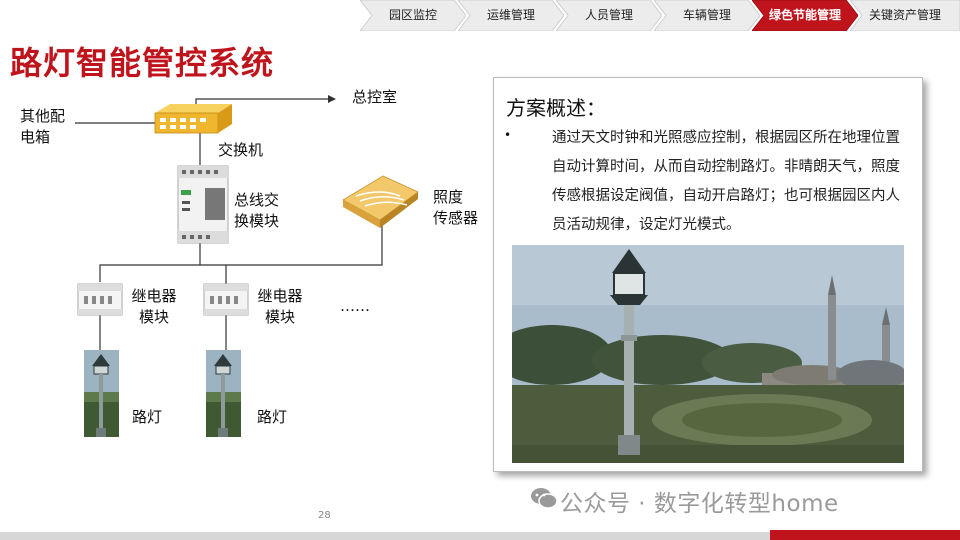 This screenshot has height=540, width=960. Describe the element at coordinates (43, 126) in the screenshot. I see `other-distribution-box-label: 其他配 电箱` at that location.